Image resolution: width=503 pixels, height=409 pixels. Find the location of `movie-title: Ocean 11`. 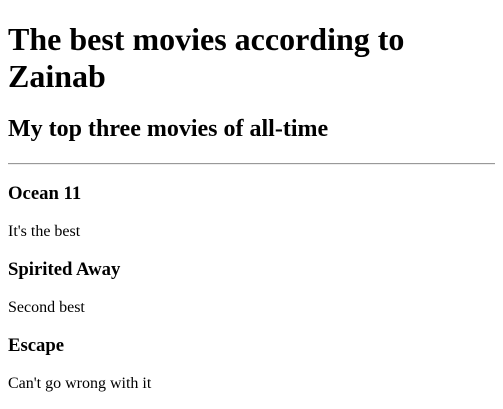

movie-title: Ocean 11 is located at coordinates (45, 193).